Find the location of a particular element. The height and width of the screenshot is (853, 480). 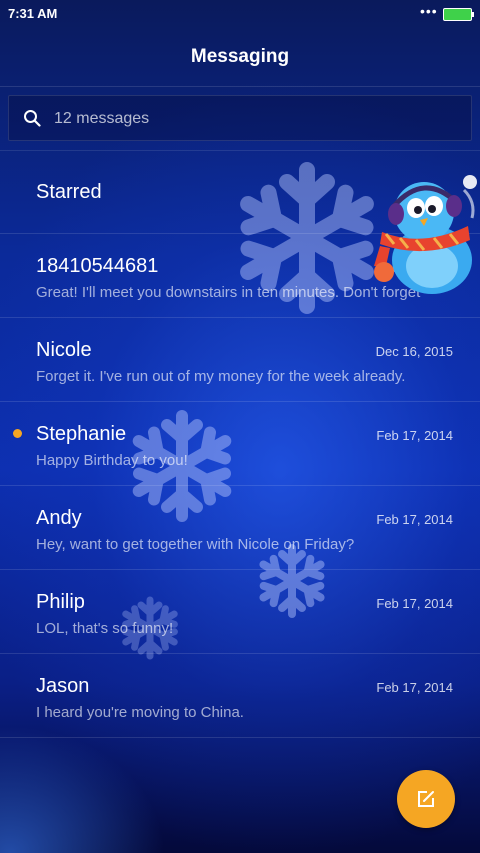

message-preview: LOL, that's so funny! is located at coordinates (105, 628).